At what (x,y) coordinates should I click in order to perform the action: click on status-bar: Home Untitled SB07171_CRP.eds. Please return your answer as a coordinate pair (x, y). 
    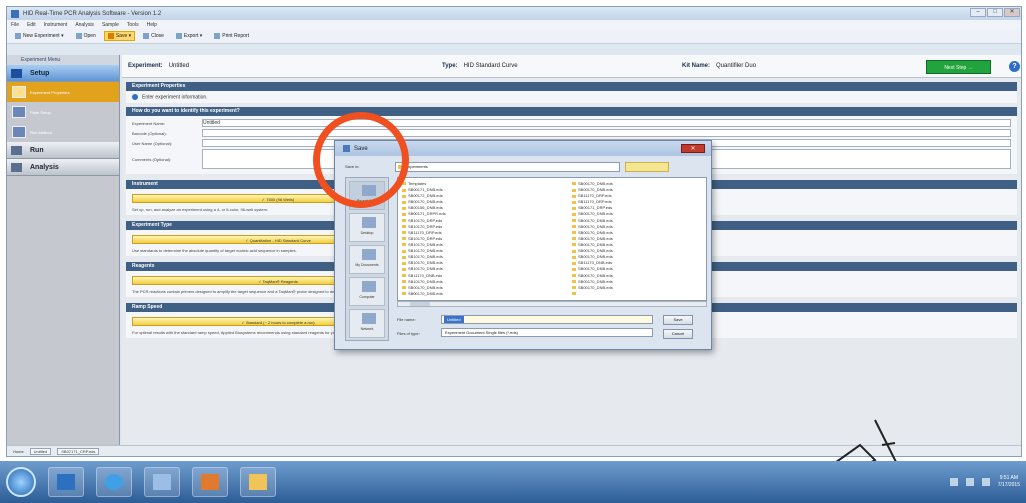
    Looking at the image, I should click on (514, 450).